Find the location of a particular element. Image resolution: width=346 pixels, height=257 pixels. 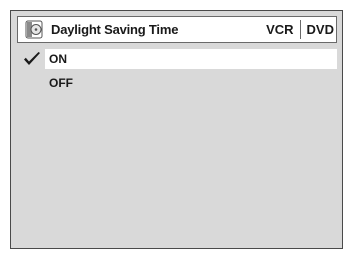

option-label-off: OFF is located at coordinates (61, 83).